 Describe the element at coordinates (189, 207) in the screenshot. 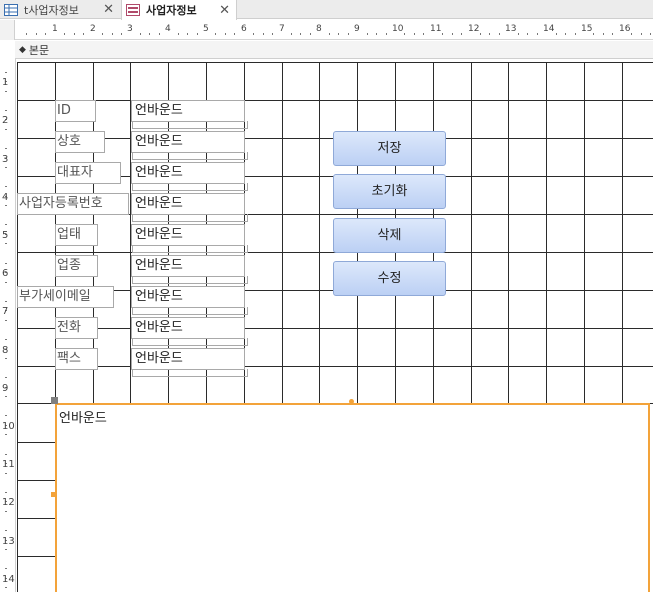

I see `textbox-business-reg-number: 언바운드` at that location.